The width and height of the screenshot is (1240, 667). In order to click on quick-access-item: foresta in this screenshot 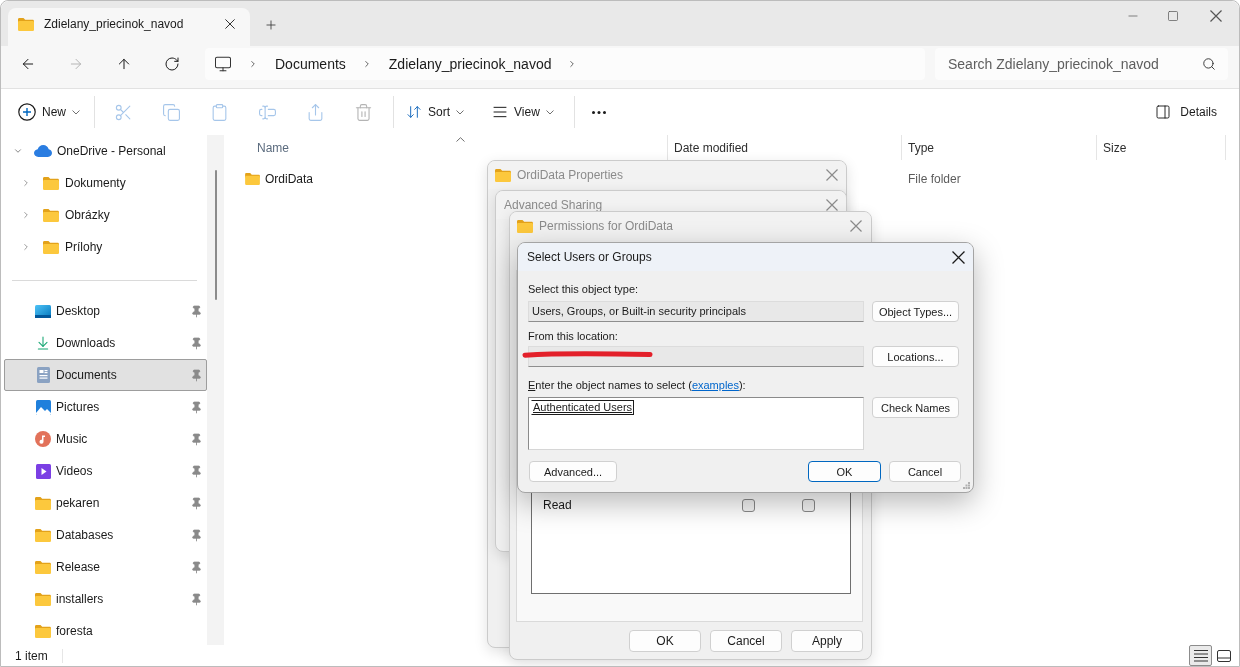, I will do `click(105, 630)`.